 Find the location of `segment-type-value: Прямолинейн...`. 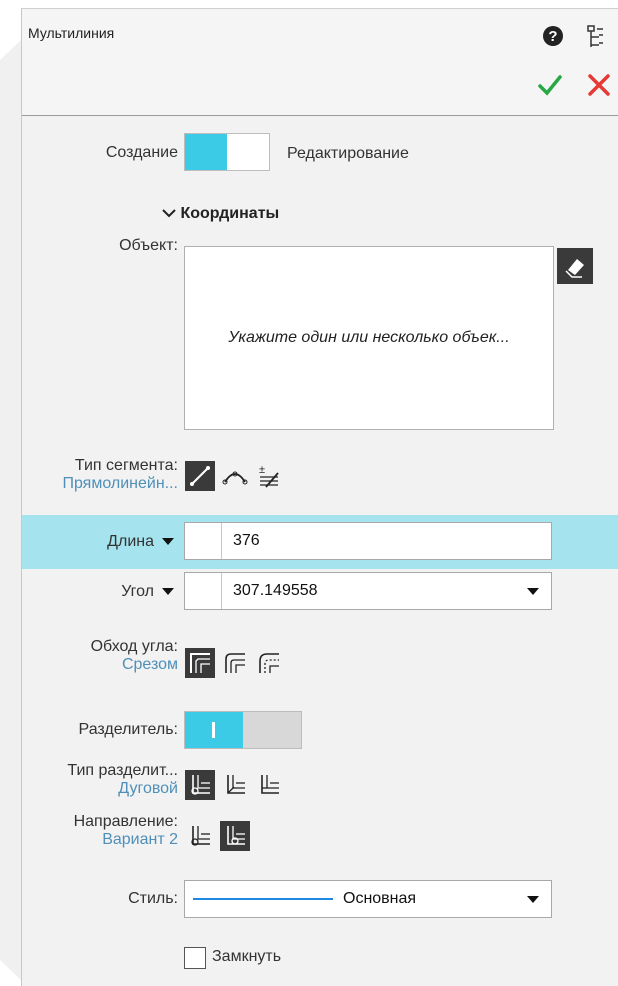

segment-type-value: Прямолинейн... is located at coordinates (120, 483).